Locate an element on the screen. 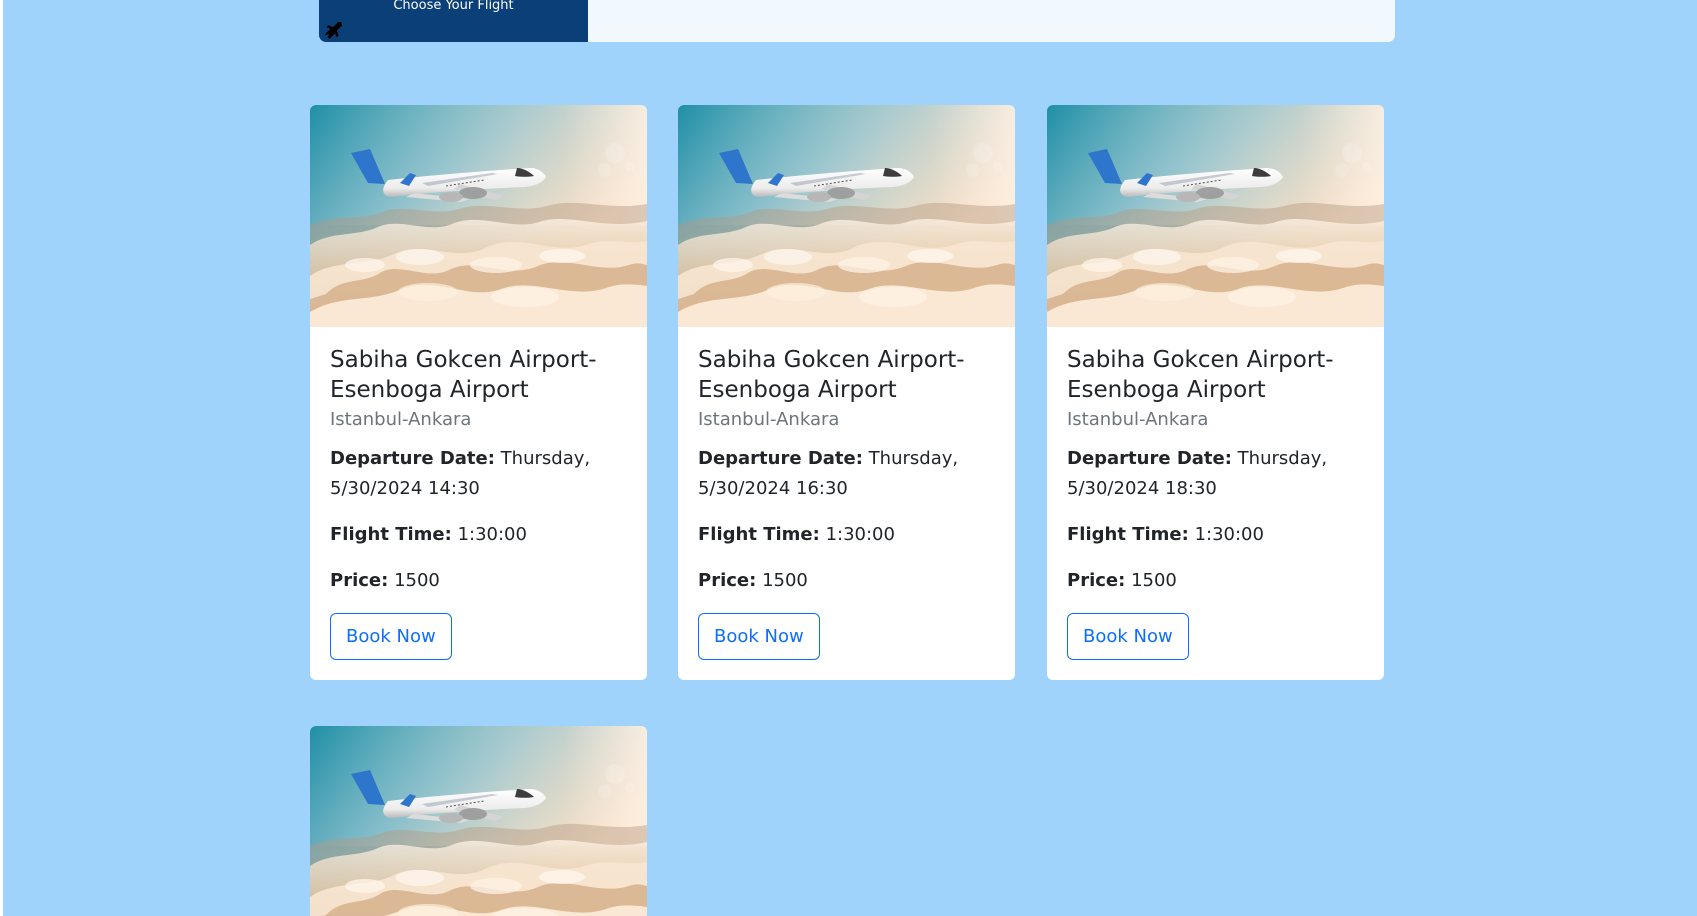  flight-header-banner: Choose Your Flight is located at coordinates (857, 21).